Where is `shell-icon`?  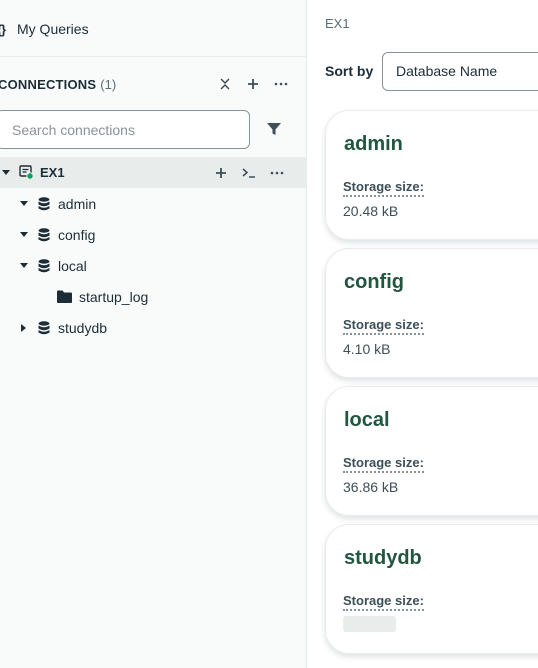
shell-icon is located at coordinates (249, 173).